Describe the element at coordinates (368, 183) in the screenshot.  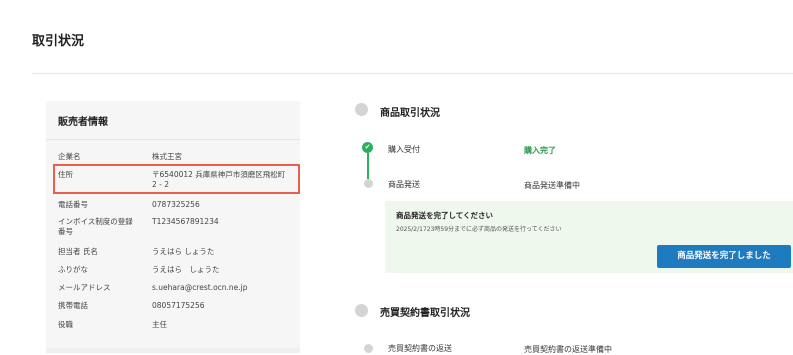
I see `step-shipping-dot` at that location.